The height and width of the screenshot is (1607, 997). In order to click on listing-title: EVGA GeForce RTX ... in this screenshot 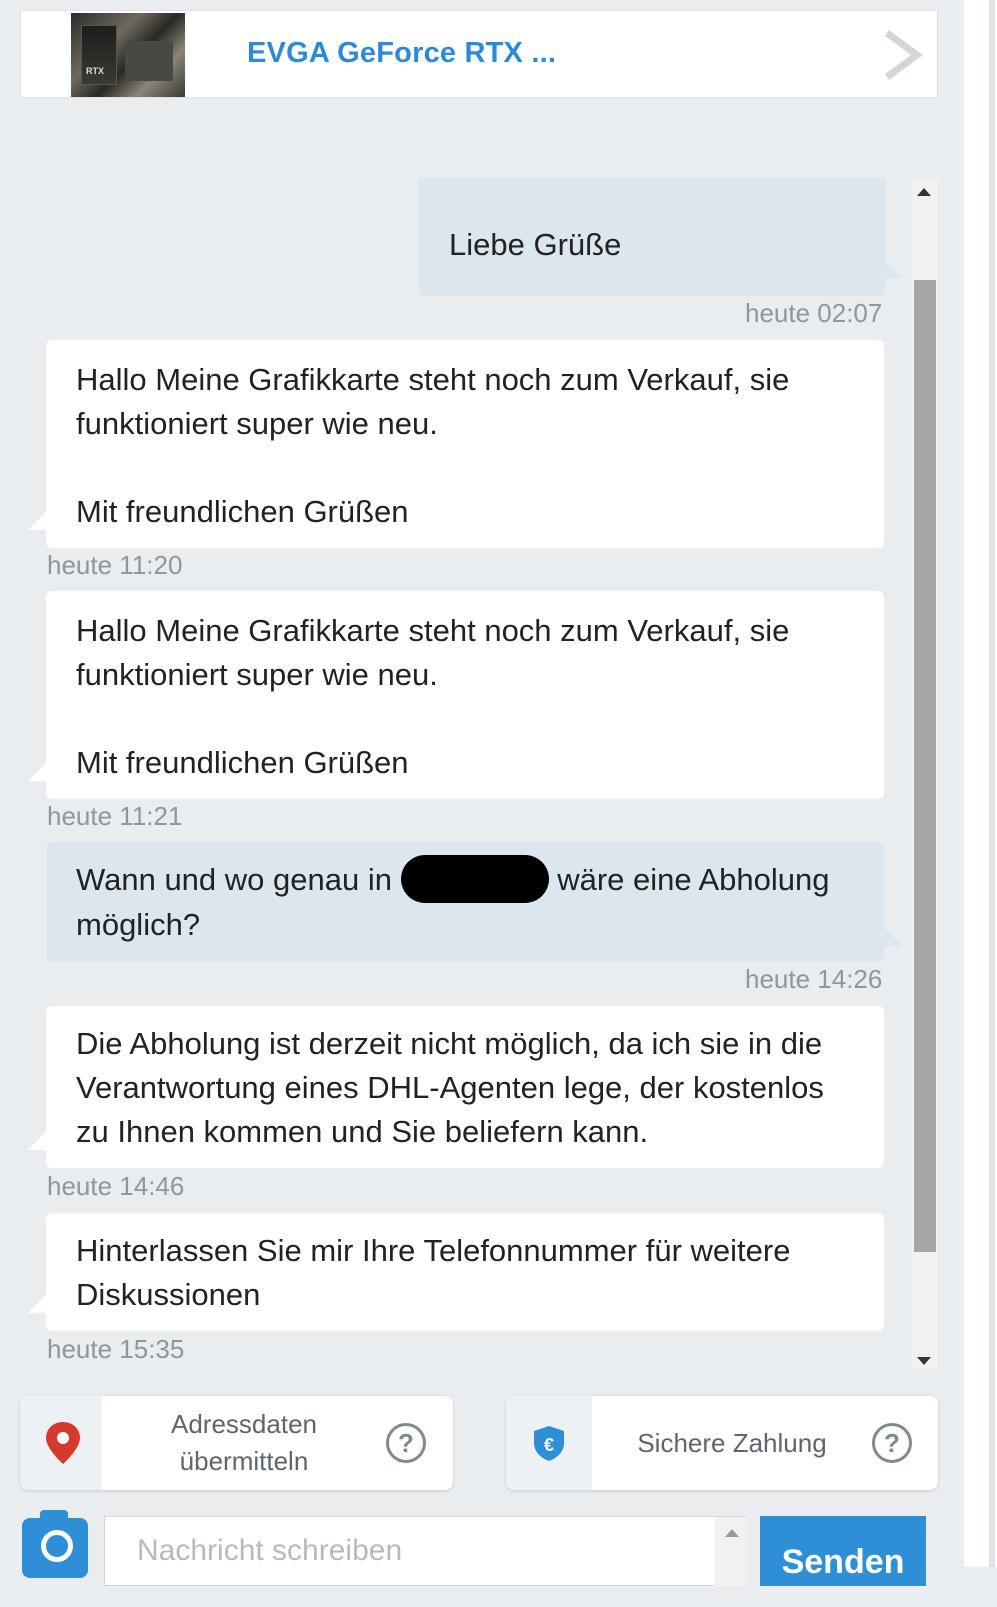, I will do `click(401, 53)`.